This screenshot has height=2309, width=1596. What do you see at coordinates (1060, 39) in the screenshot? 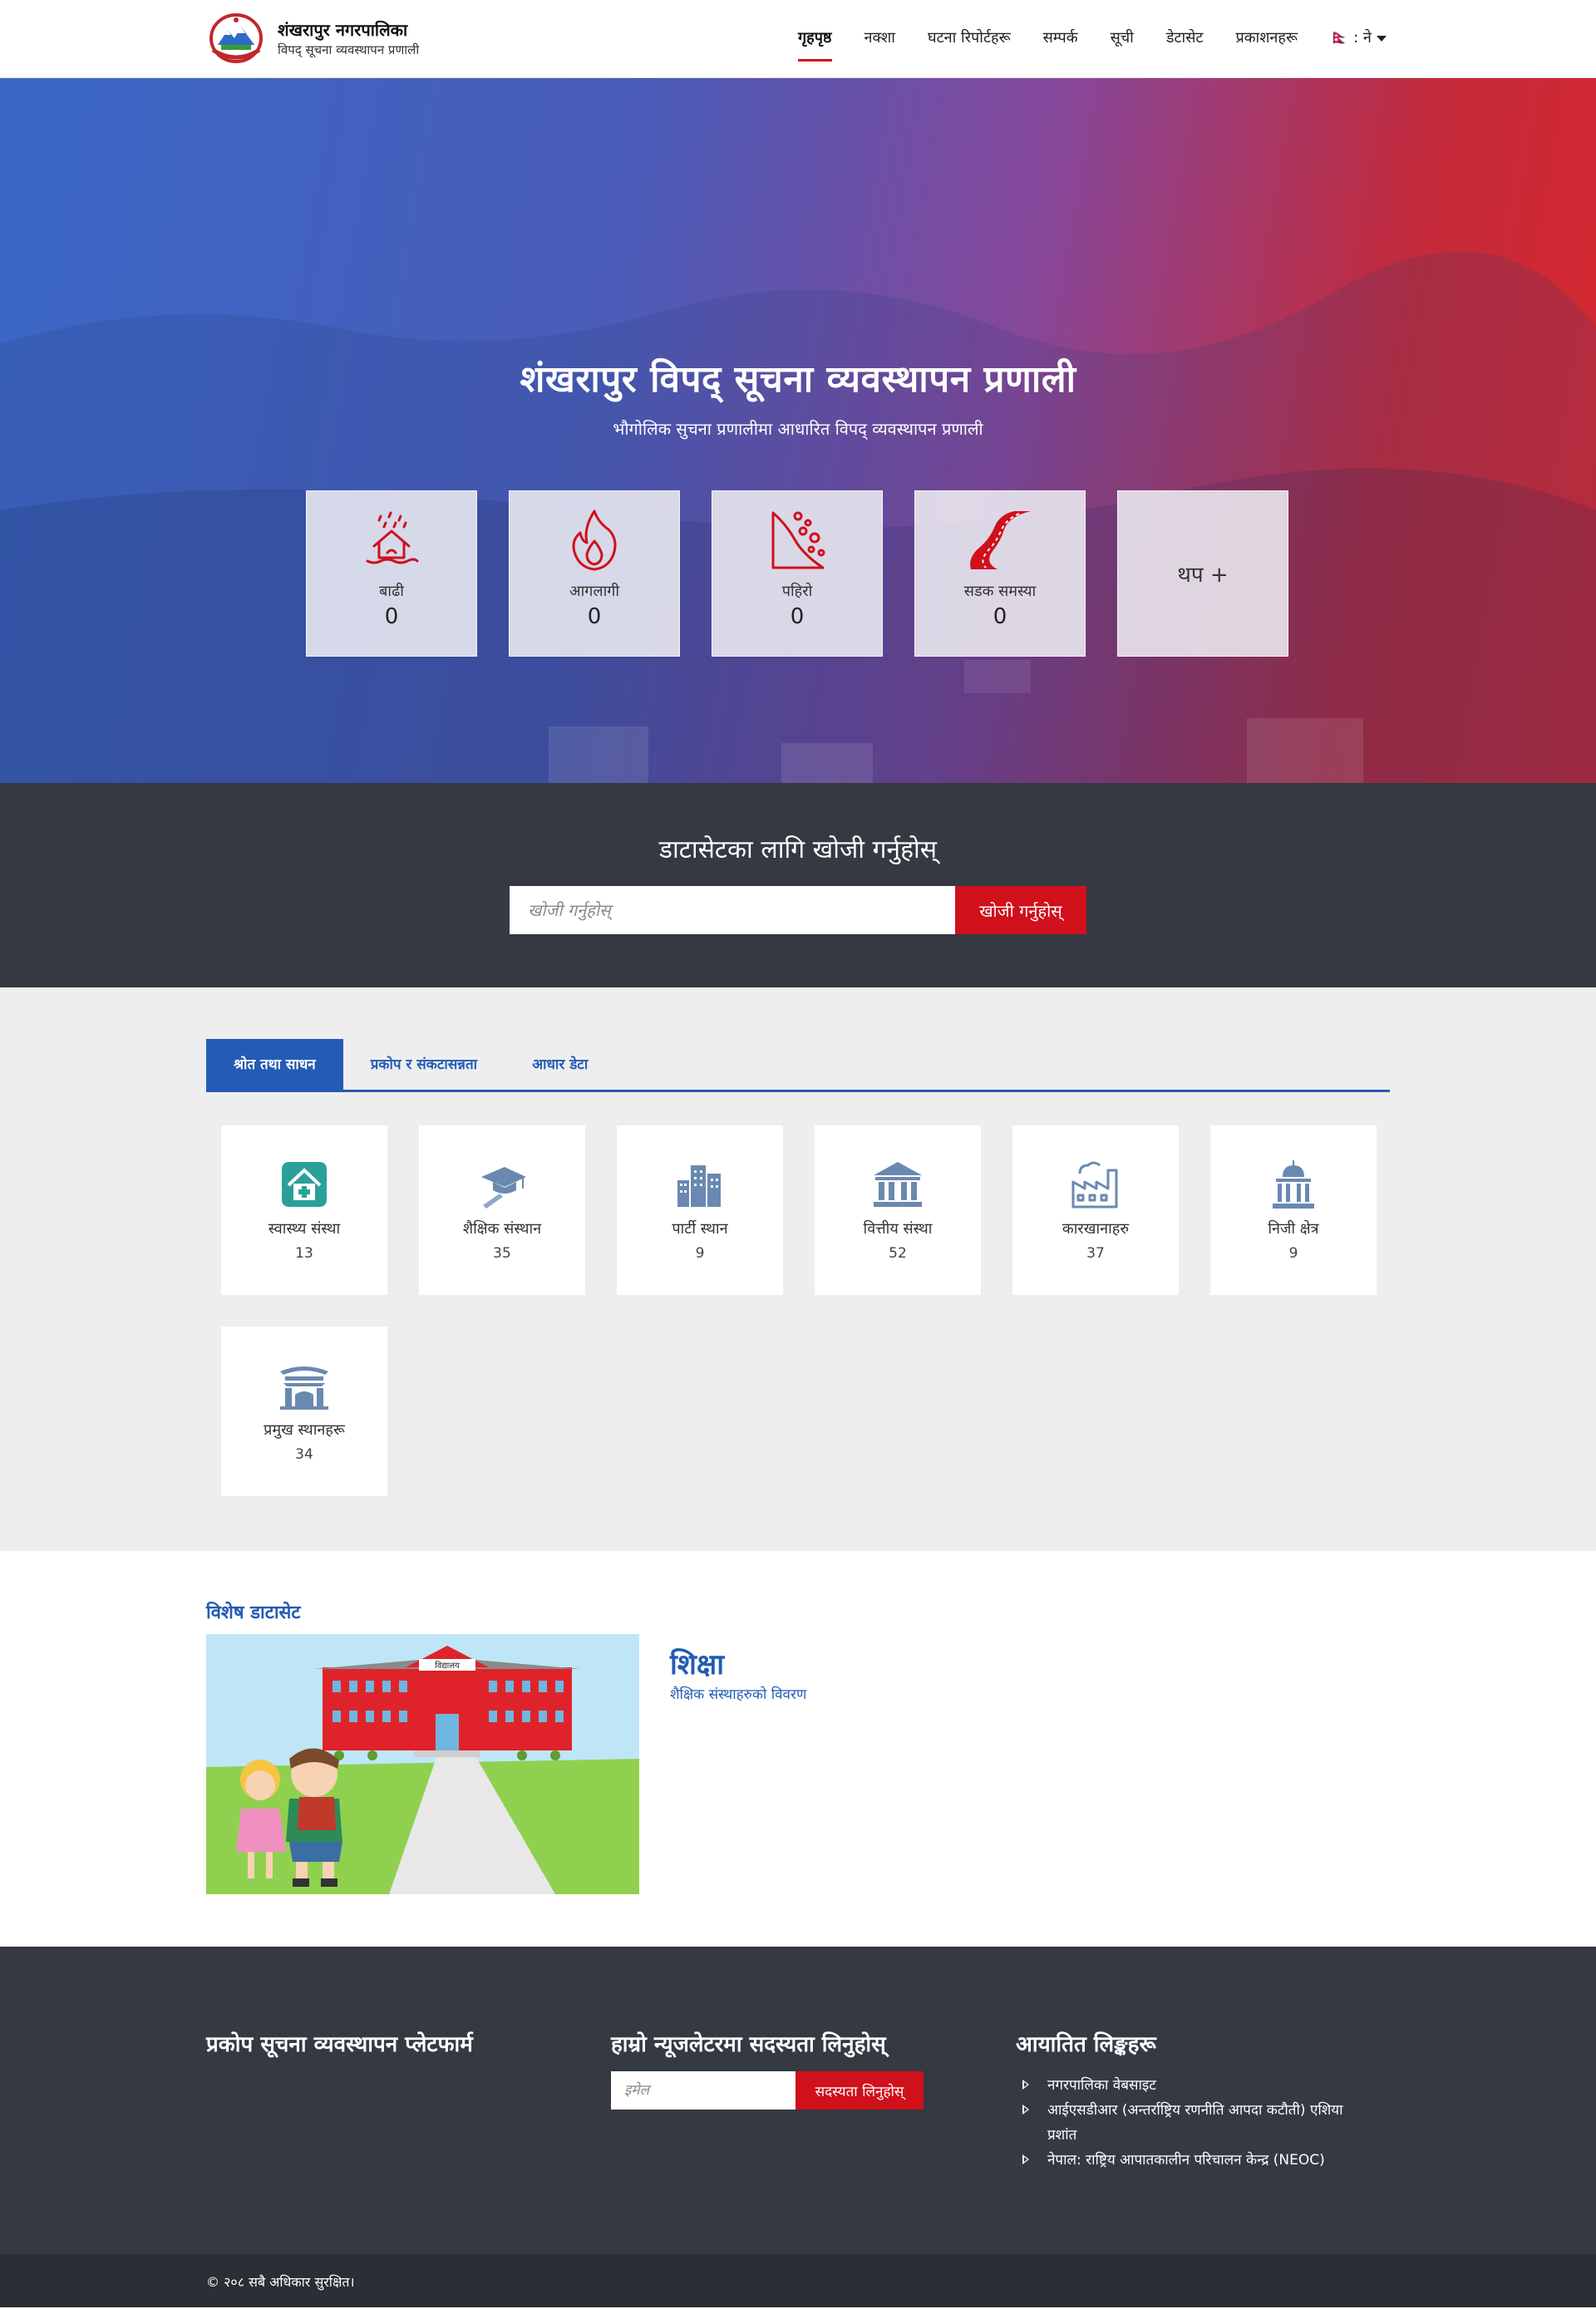
I see `nav-contact: सम्पर्क` at bounding box center [1060, 39].